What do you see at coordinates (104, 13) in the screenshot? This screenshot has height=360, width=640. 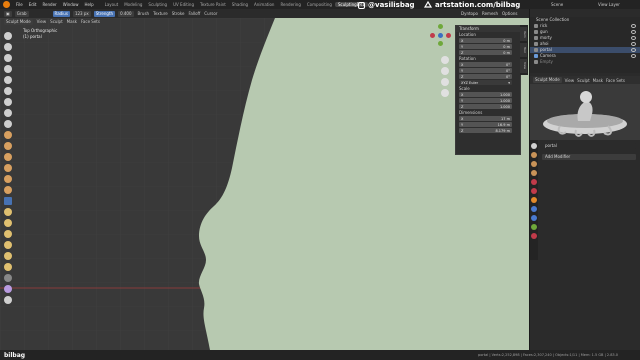 I see `strength-label: Strength` at bounding box center [104, 13].